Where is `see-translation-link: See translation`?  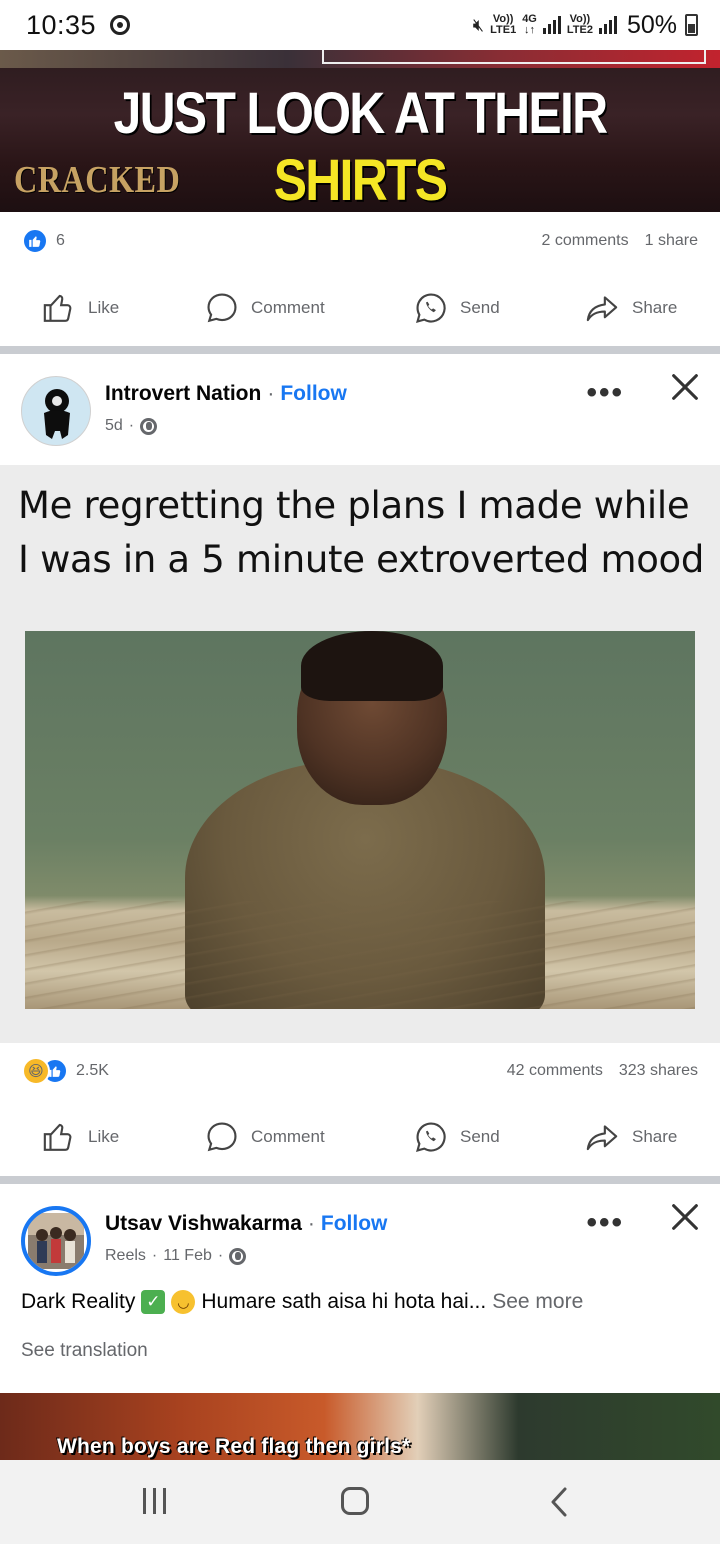 see-translation-link: See translation is located at coordinates (84, 1351).